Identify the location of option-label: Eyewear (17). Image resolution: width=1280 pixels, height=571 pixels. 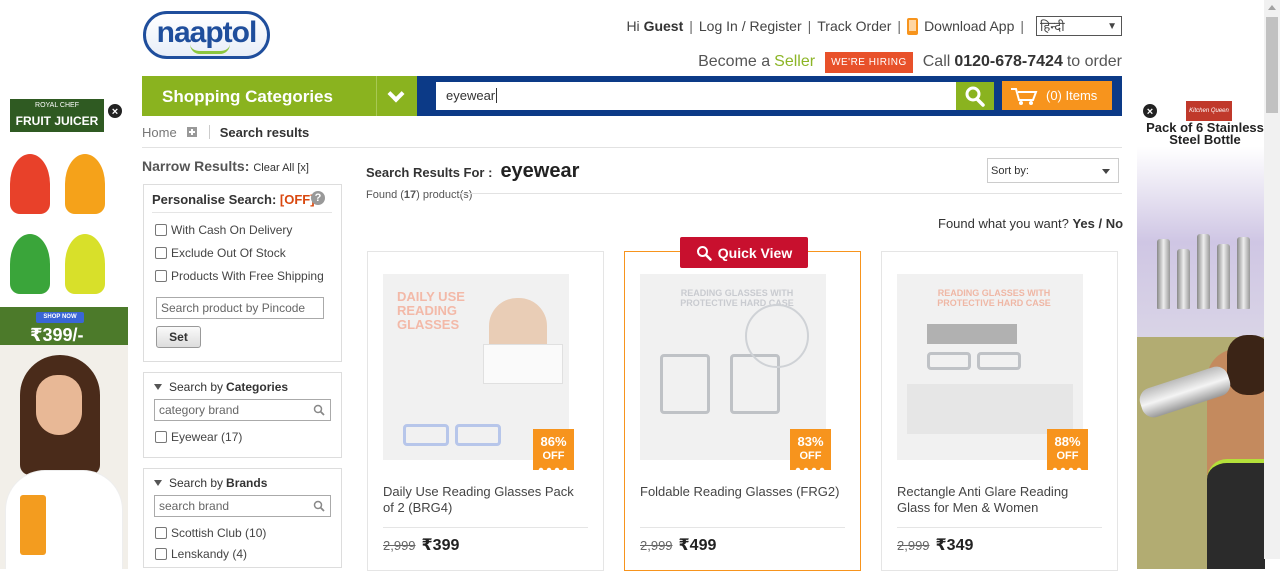
(207, 437).